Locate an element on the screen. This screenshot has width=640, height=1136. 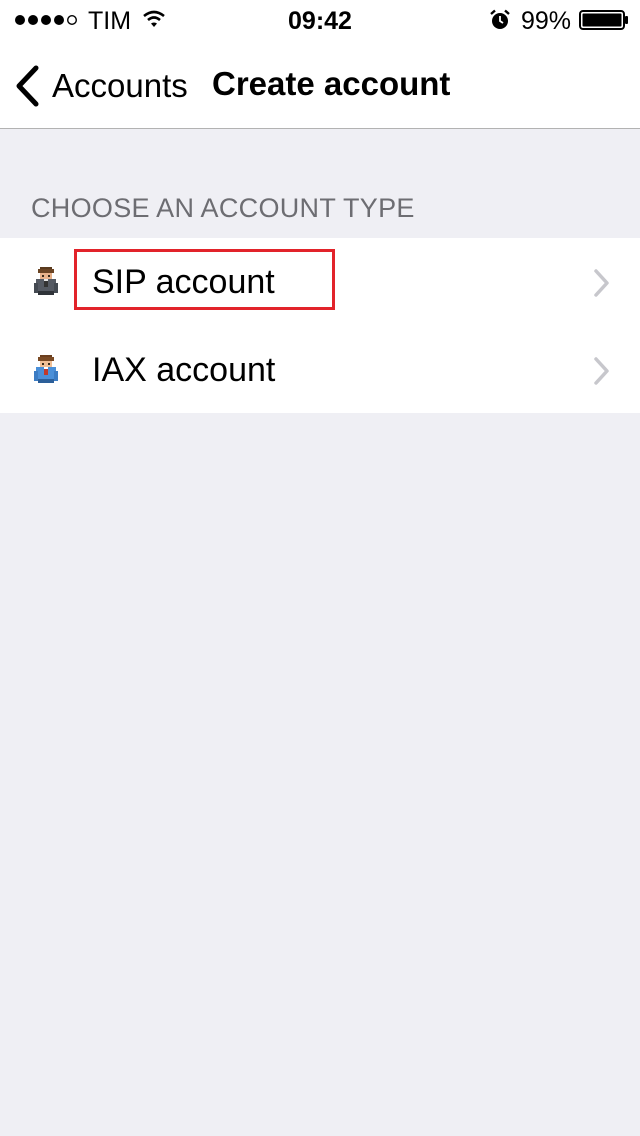
list-item-iax-account: IAX account is located at coordinates (320, 370).